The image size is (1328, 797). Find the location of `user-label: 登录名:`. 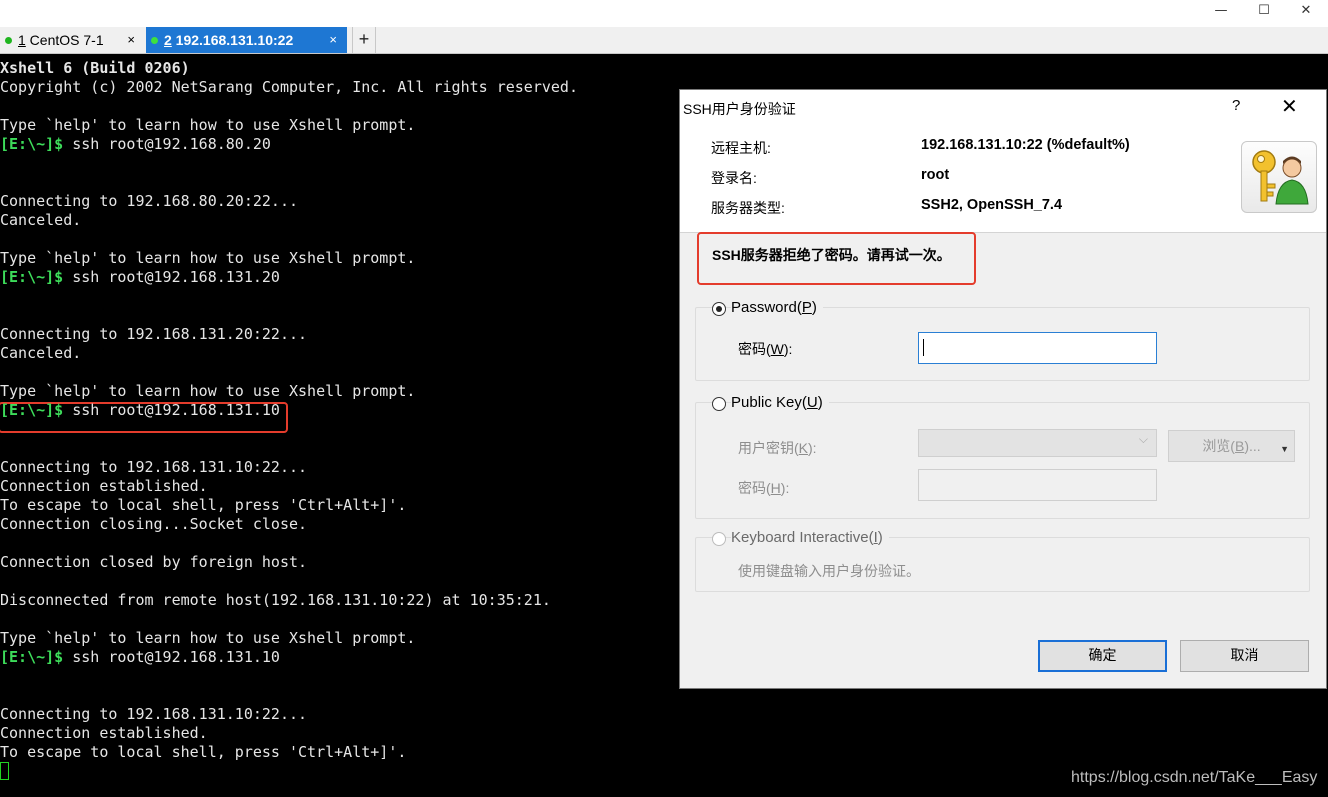

user-label: 登录名: is located at coordinates (734, 178).